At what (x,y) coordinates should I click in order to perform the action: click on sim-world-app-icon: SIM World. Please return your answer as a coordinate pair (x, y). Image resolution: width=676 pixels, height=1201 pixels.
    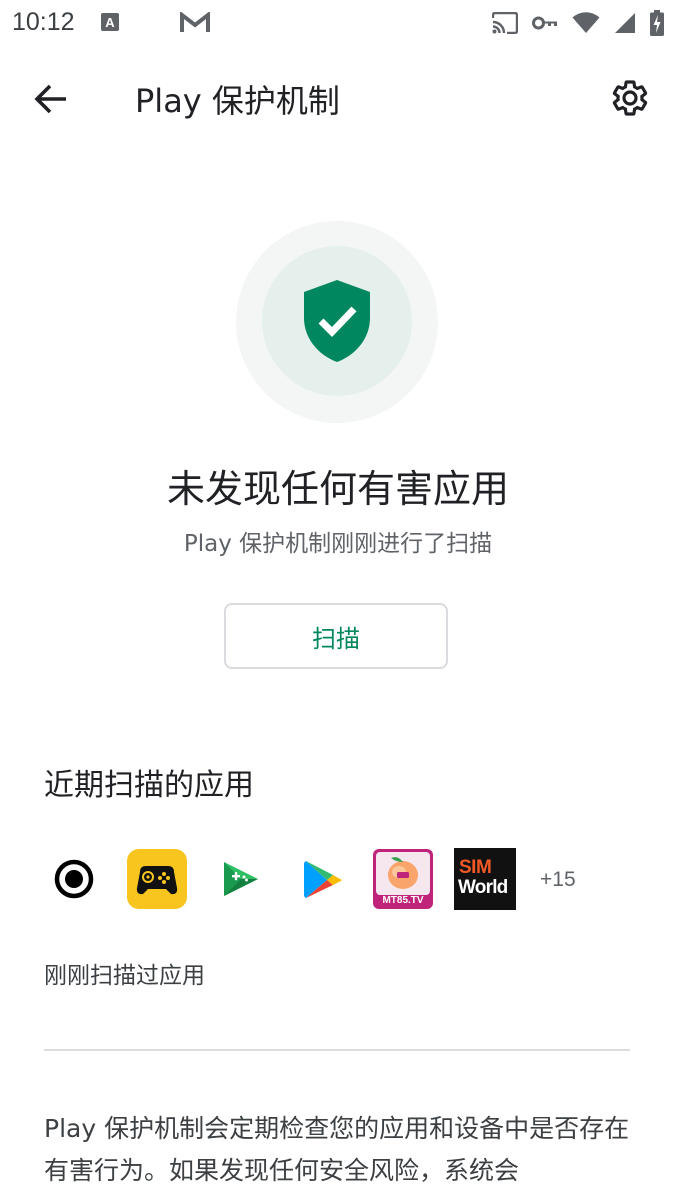
    Looking at the image, I should click on (485, 879).